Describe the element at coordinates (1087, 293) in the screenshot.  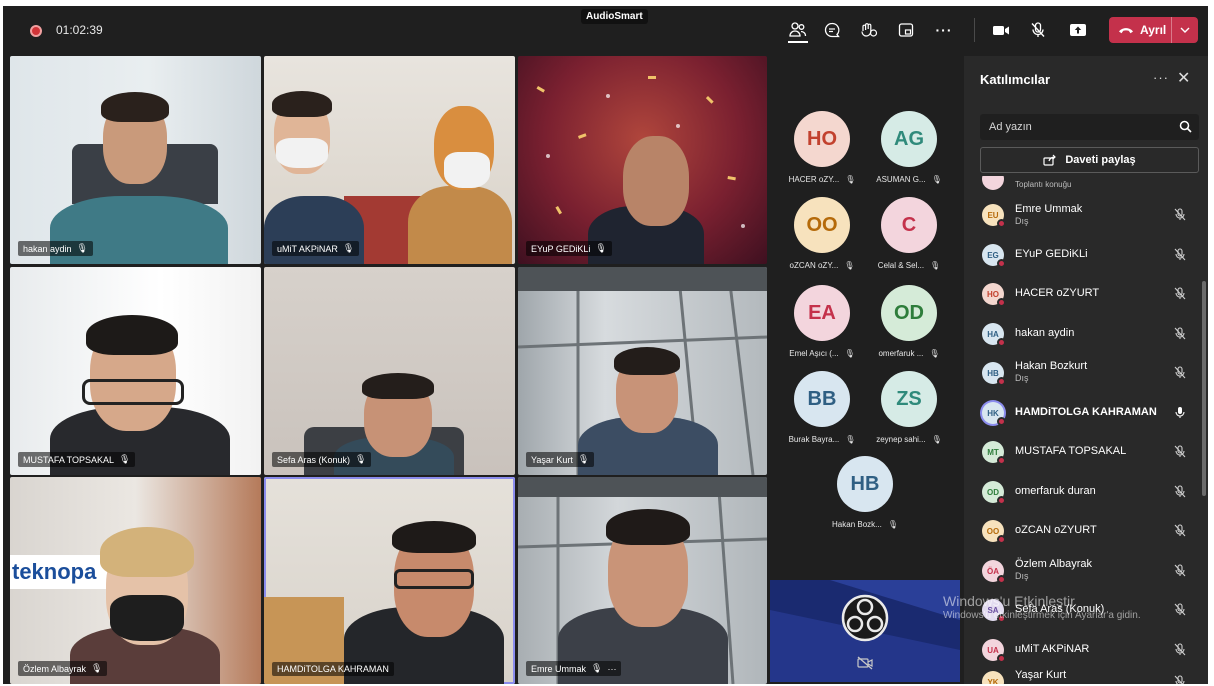
I see `participant-row: HO HACER oZYURT` at that location.